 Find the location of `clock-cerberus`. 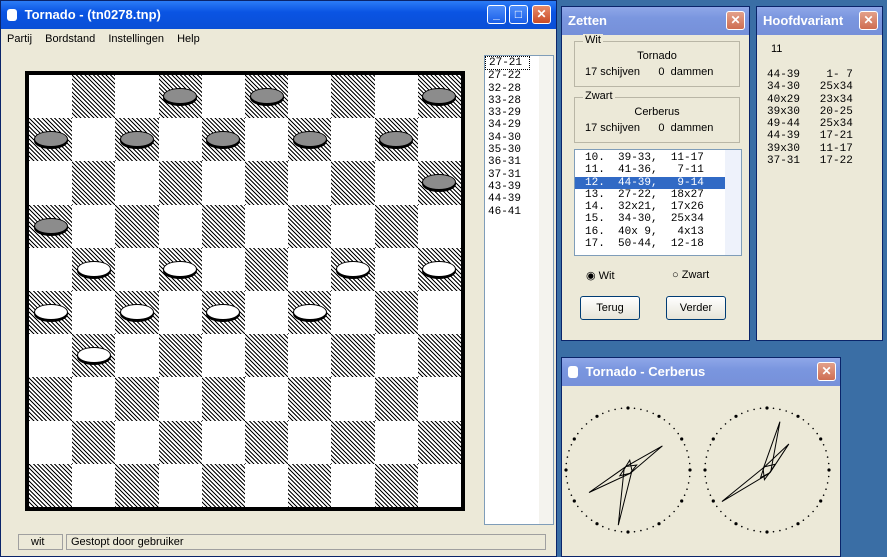

clock-cerberus is located at coordinates (767, 470).